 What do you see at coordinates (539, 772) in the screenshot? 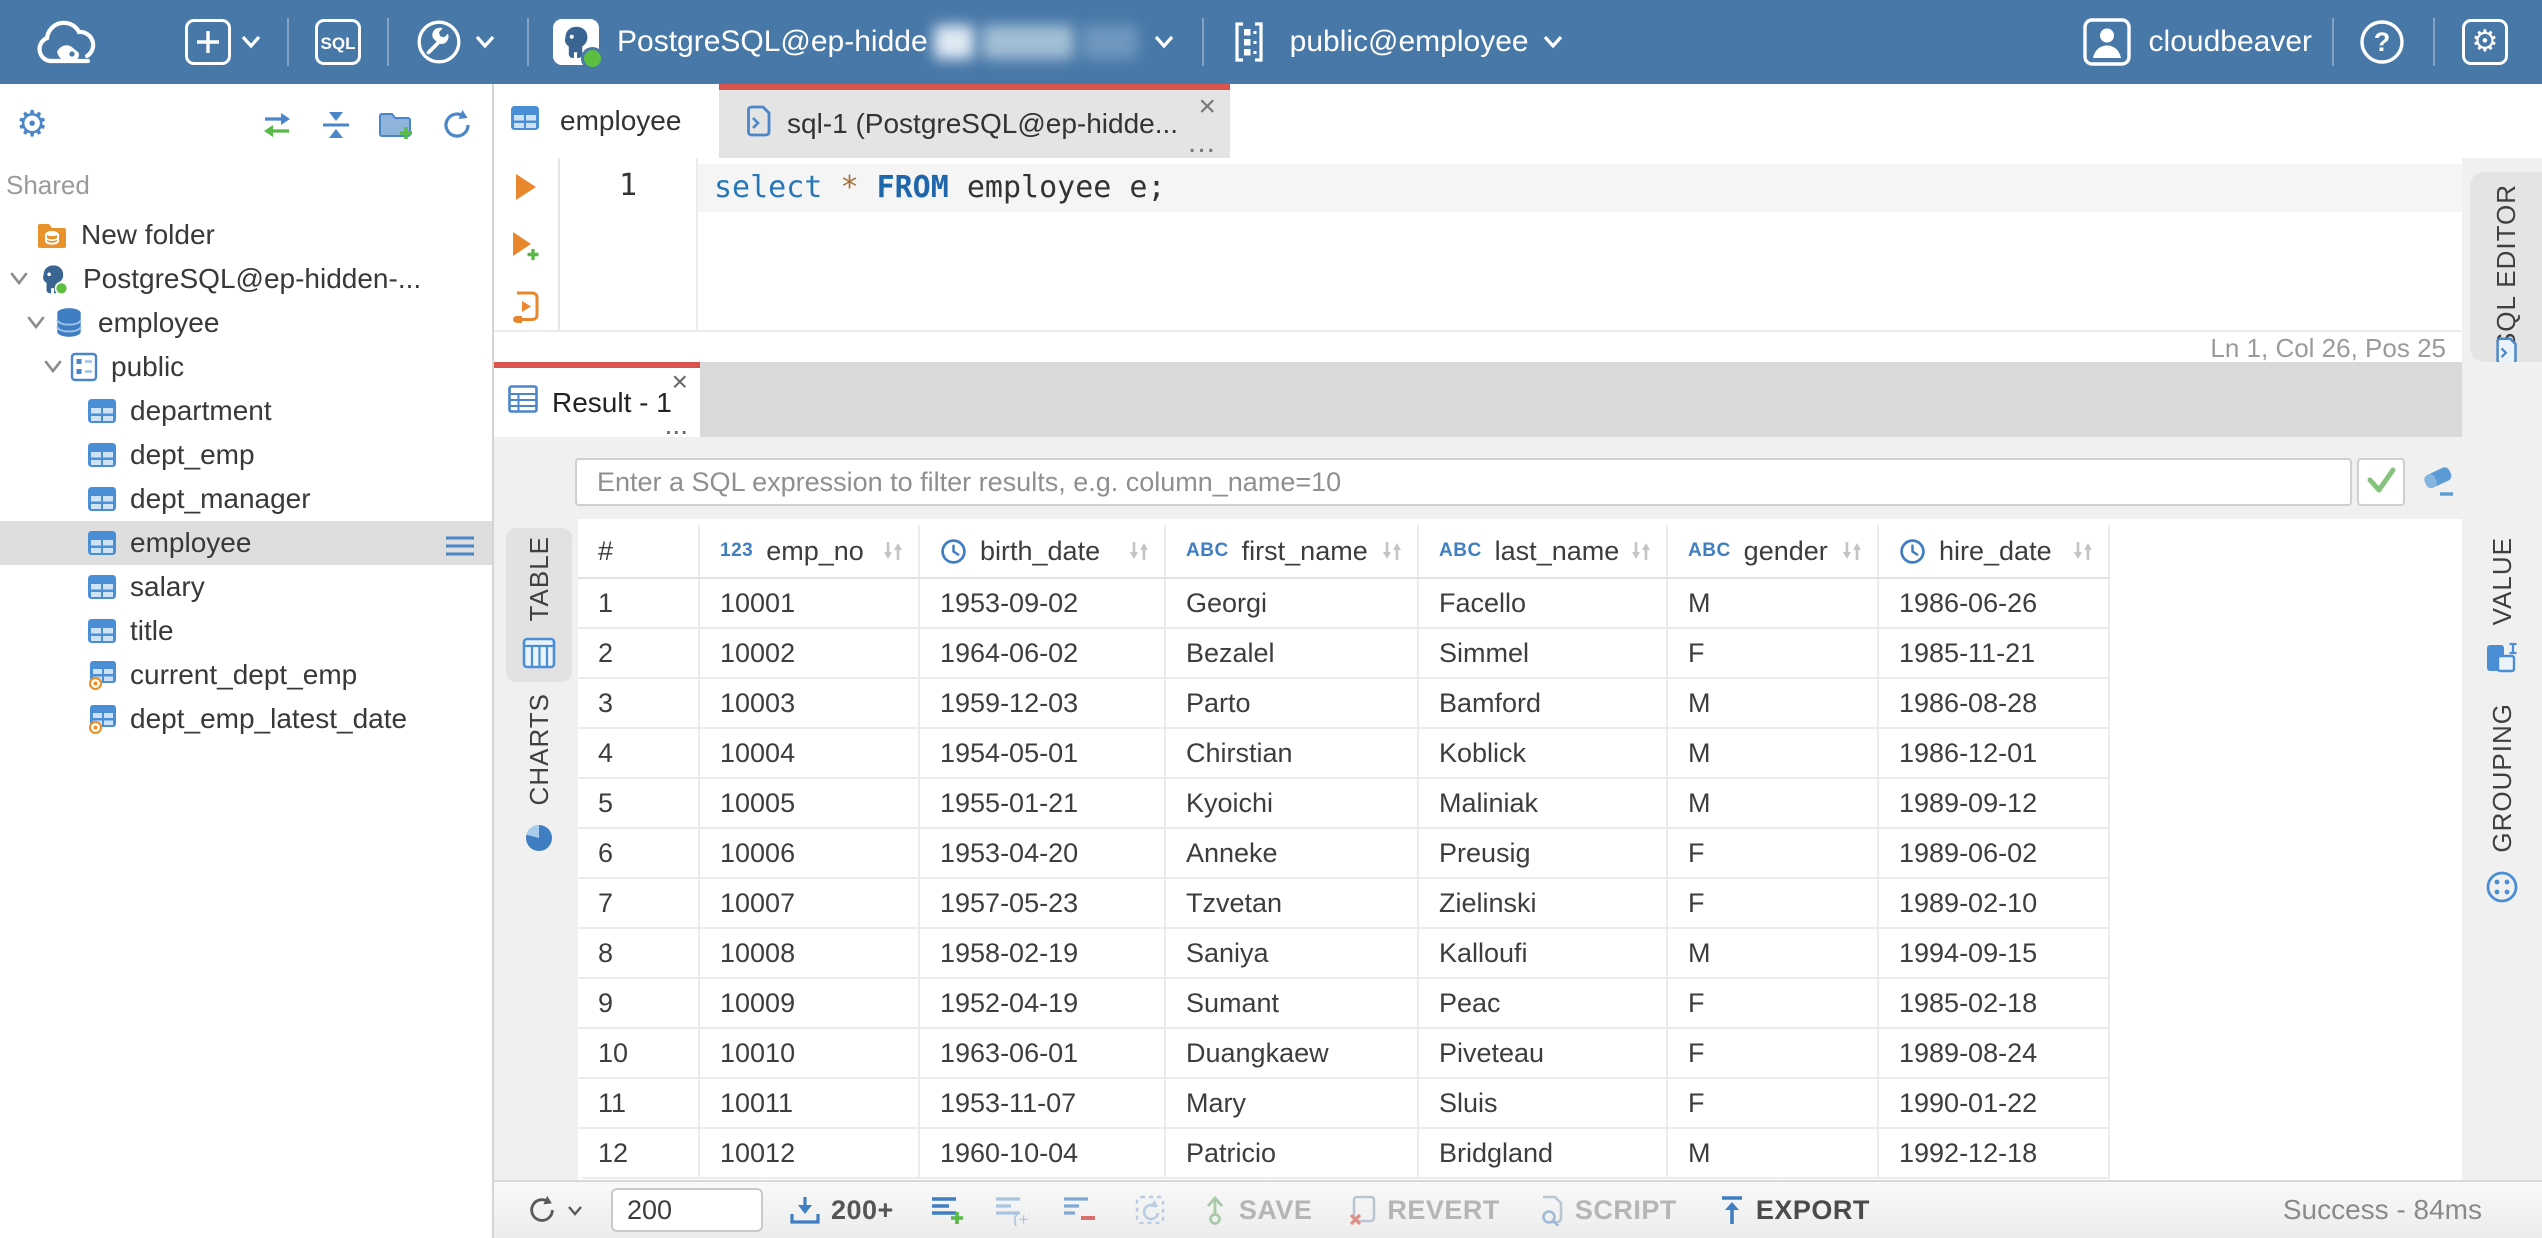
I see `tab-charts-presentation: CHARTS` at bounding box center [539, 772].